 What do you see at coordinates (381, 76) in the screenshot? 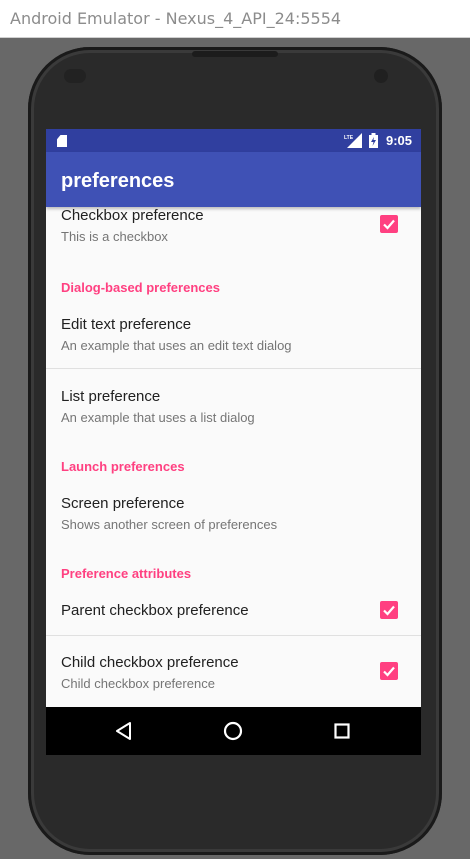
I see `front-camera` at bounding box center [381, 76].